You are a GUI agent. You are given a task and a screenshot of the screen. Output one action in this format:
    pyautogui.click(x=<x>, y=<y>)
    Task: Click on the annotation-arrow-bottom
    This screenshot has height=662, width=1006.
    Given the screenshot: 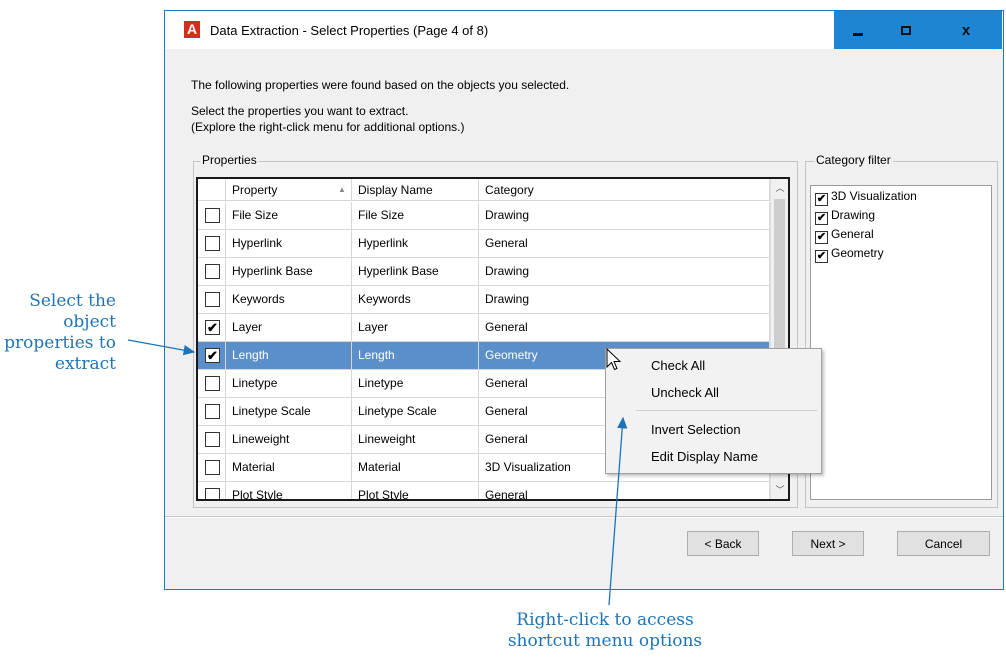 What is the action you would take?
    pyautogui.click(x=618, y=511)
    